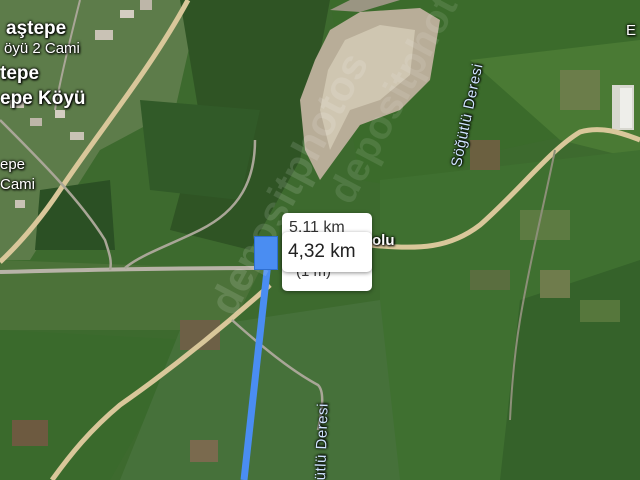 The image size is (640, 480). Describe the element at coordinates (42, 48) in the screenshot. I see `mosque-label: öyü 2 Cami` at that location.